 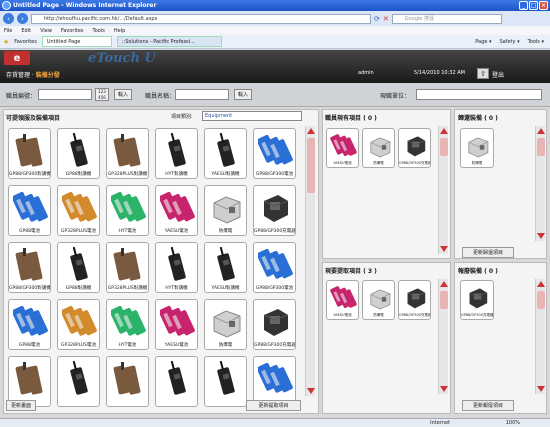 I want to click on update-damaged-button: 更新報廢項目, so click(x=488, y=405).